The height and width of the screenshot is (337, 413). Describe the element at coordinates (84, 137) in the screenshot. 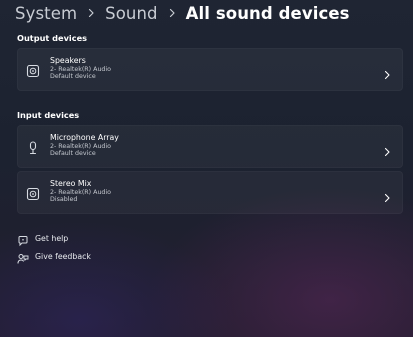

I see `device-name: Microphone Array` at that location.